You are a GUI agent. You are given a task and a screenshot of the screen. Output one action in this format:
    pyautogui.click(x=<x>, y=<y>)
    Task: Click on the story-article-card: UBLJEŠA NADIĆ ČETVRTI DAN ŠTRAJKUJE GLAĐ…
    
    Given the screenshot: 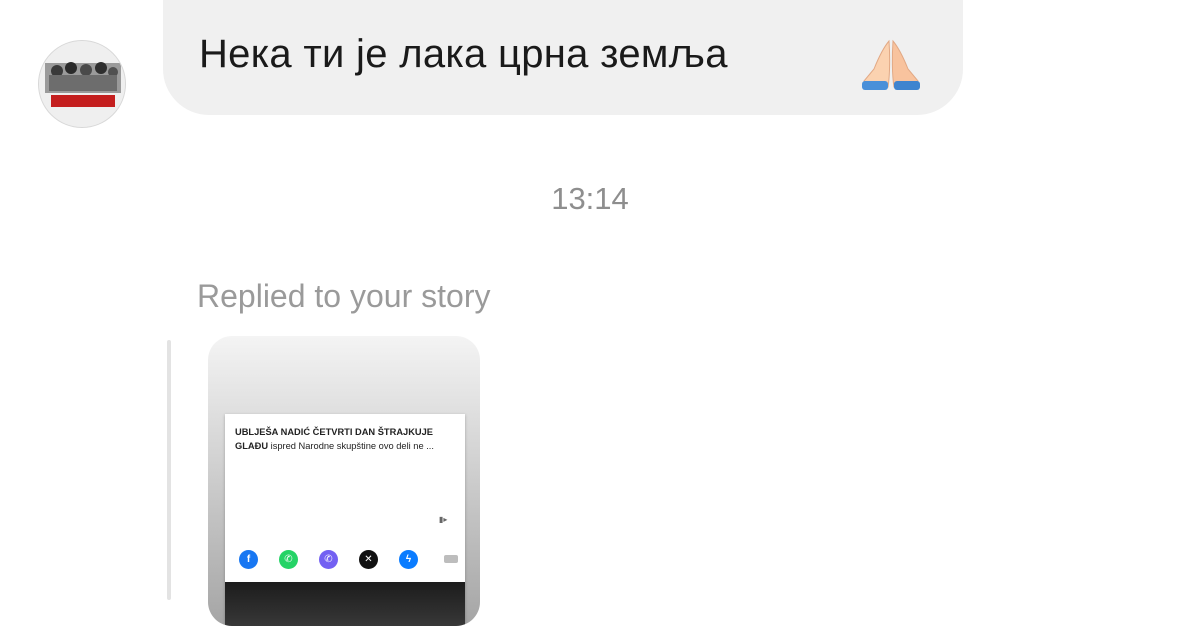 What is the action you would take?
    pyautogui.click(x=345, y=520)
    